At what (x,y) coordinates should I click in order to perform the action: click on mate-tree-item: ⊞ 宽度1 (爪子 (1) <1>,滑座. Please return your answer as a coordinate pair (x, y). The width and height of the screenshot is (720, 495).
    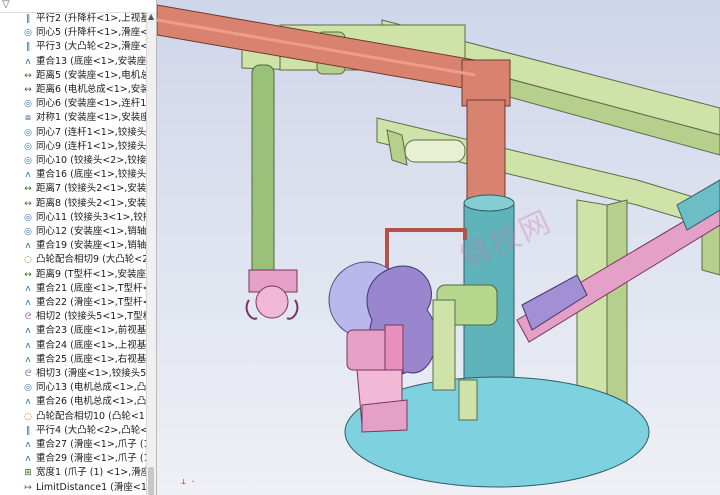
    Looking at the image, I should click on (73, 473).